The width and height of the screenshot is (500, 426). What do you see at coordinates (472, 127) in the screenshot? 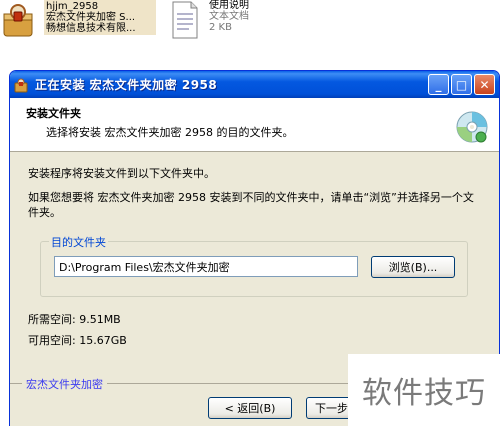
I see `cd-disc-icon` at bounding box center [472, 127].